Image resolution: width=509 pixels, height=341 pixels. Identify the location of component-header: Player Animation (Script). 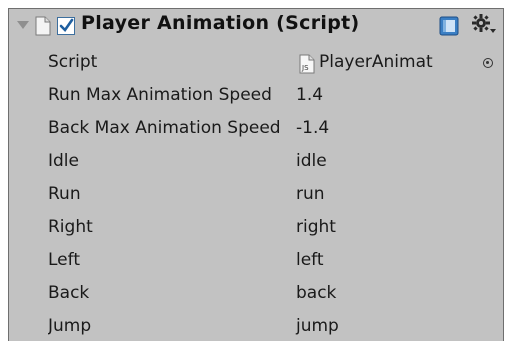
(256, 27).